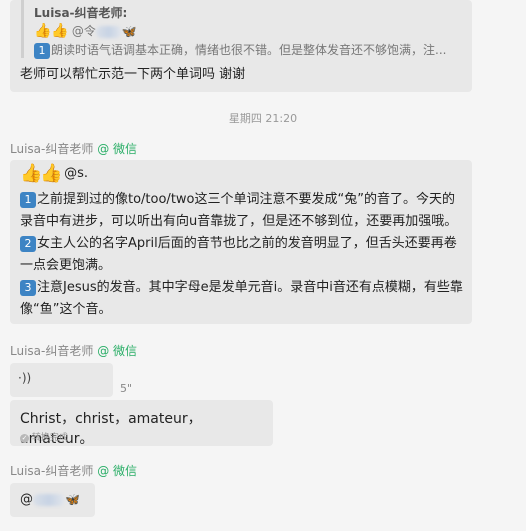 This screenshot has height=531, width=526. I want to click on voice-duration: 5", so click(126, 388).